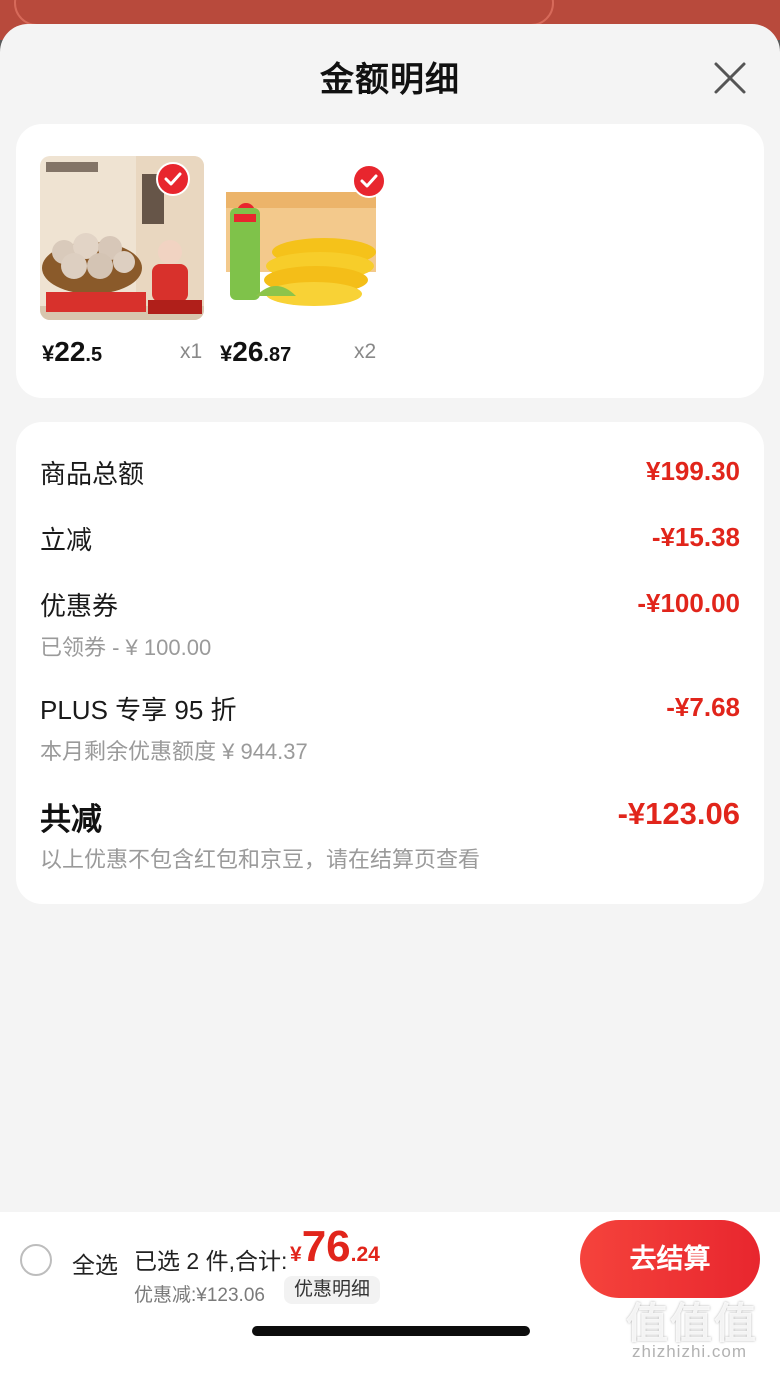  Describe the element at coordinates (390, 80) in the screenshot. I see `sheet-title: 金额明细` at that location.